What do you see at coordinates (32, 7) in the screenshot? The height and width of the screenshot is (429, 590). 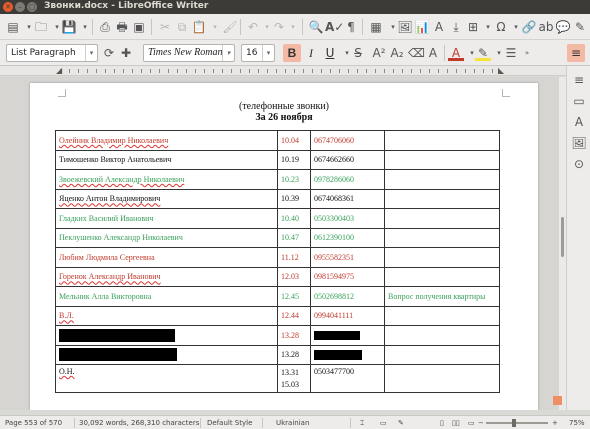 I see `maximize-window-button: □` at bounding box center [32, 7].